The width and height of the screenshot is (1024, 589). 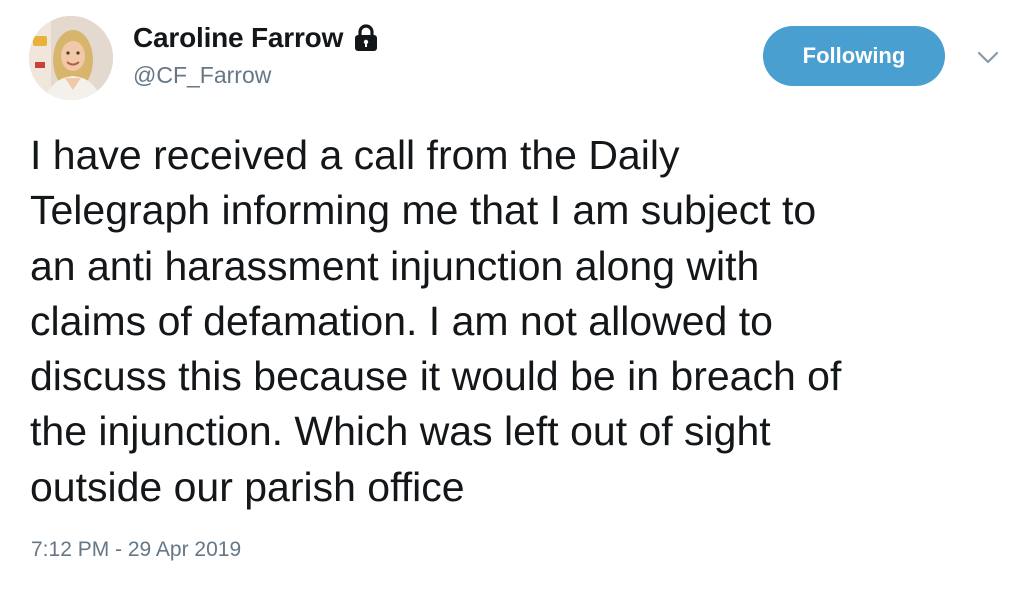 I want to click on lock-icon, so click(x=366, y=38).